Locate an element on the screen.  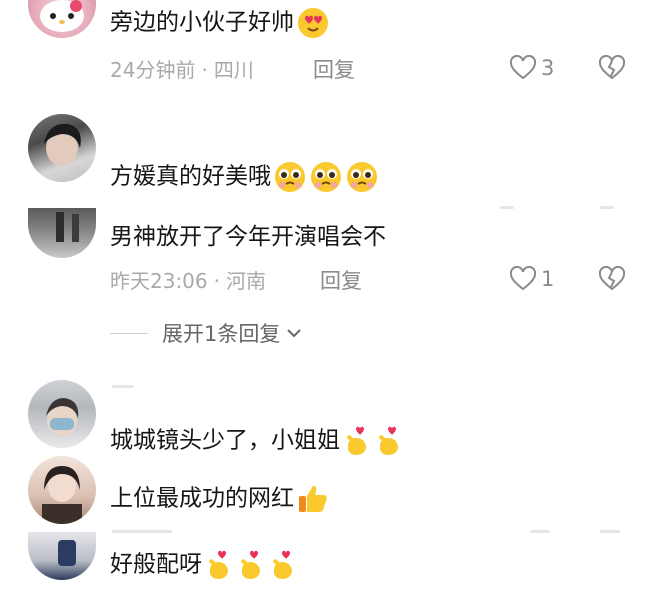
comment-meta: 24分钟前 · 四川 is located at coordinates (182, 70).